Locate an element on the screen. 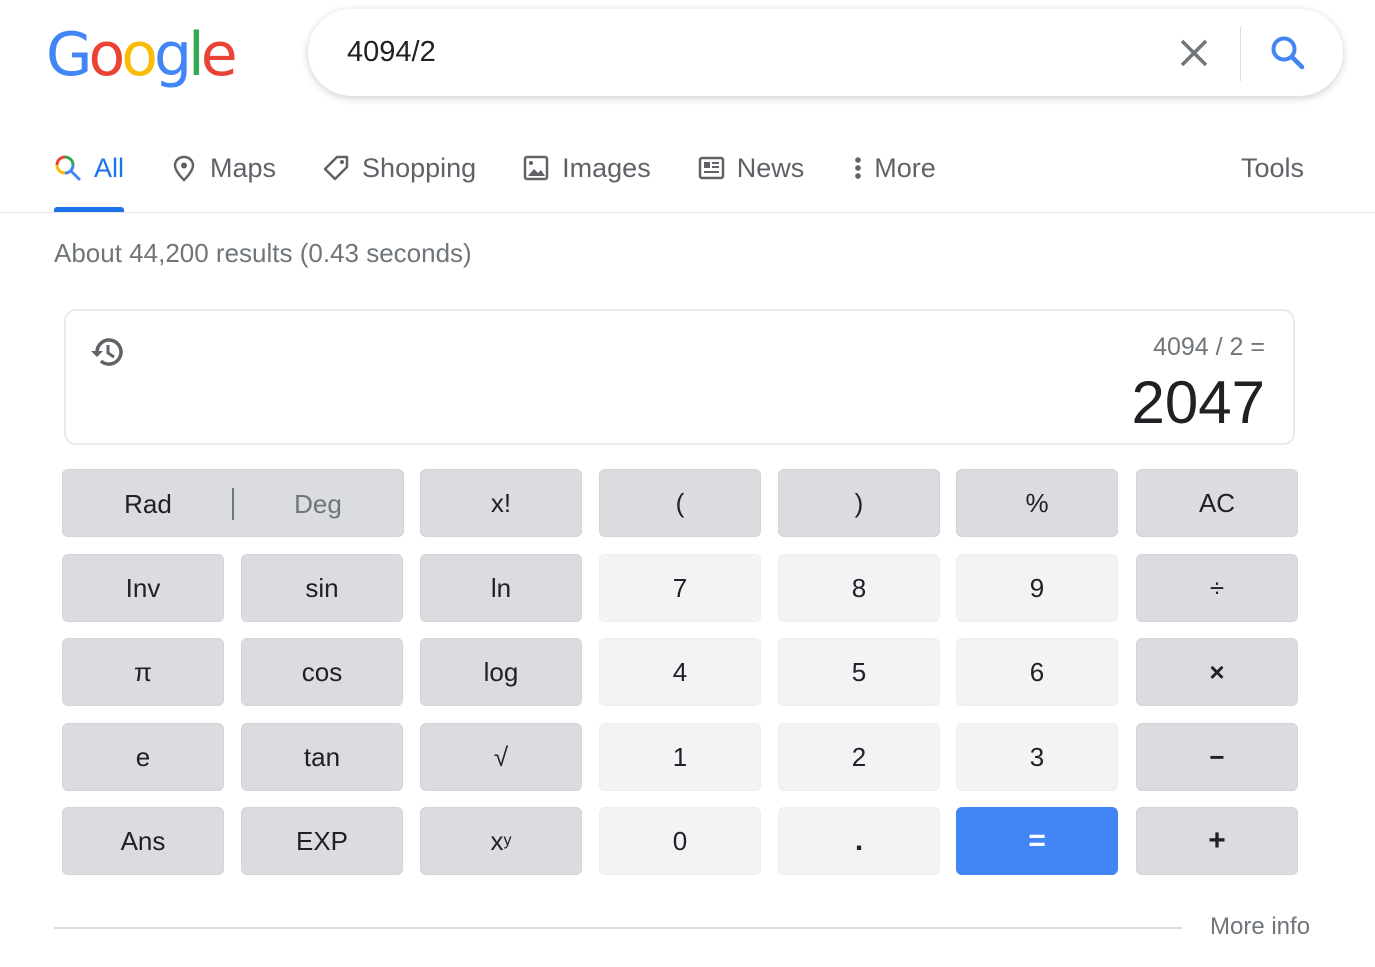 The width and height of the screenshot is (1375, 967). history-button is located at coordinates (107, 352).